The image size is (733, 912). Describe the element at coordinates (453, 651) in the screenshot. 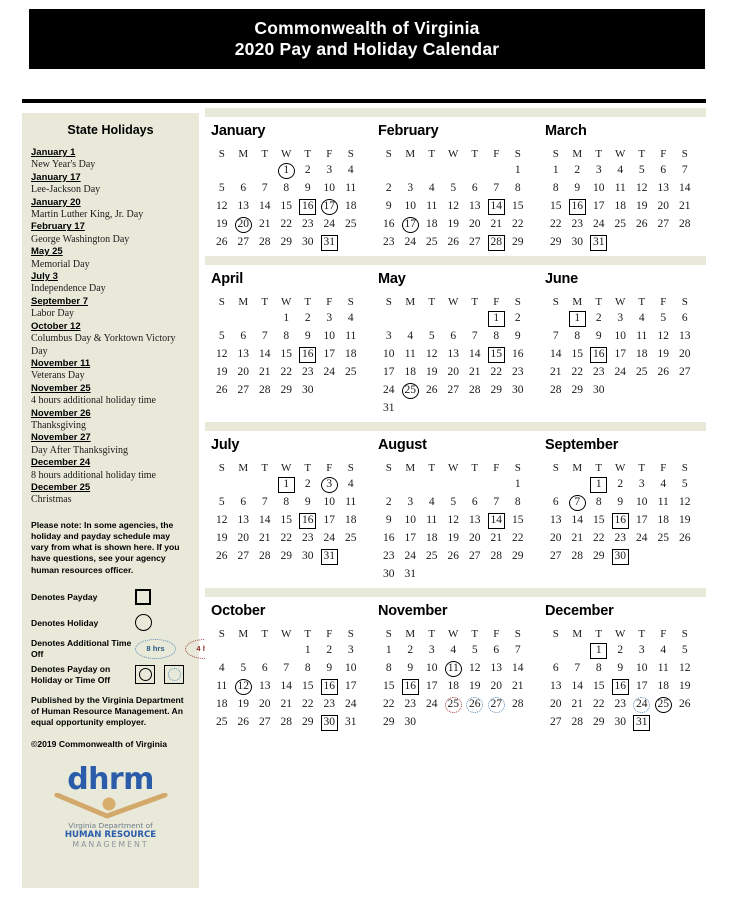

I see `day-cell: 4` at that location.